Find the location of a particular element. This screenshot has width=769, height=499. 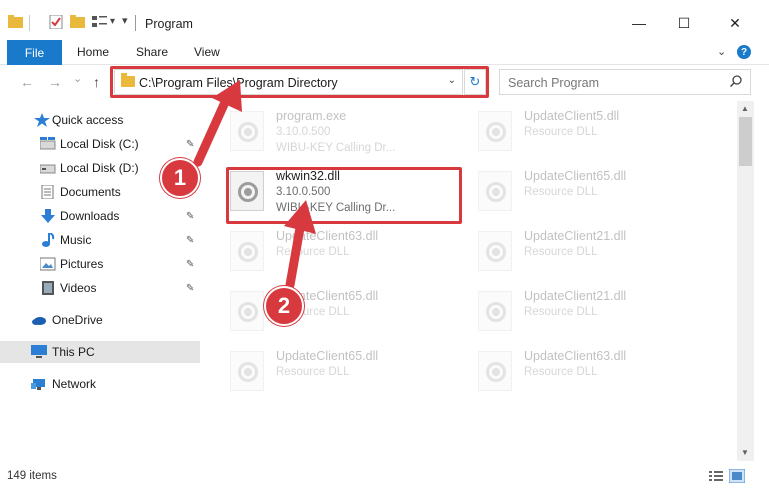

file-name: UpdateClient5.dll is located at coordinates (572, 116).